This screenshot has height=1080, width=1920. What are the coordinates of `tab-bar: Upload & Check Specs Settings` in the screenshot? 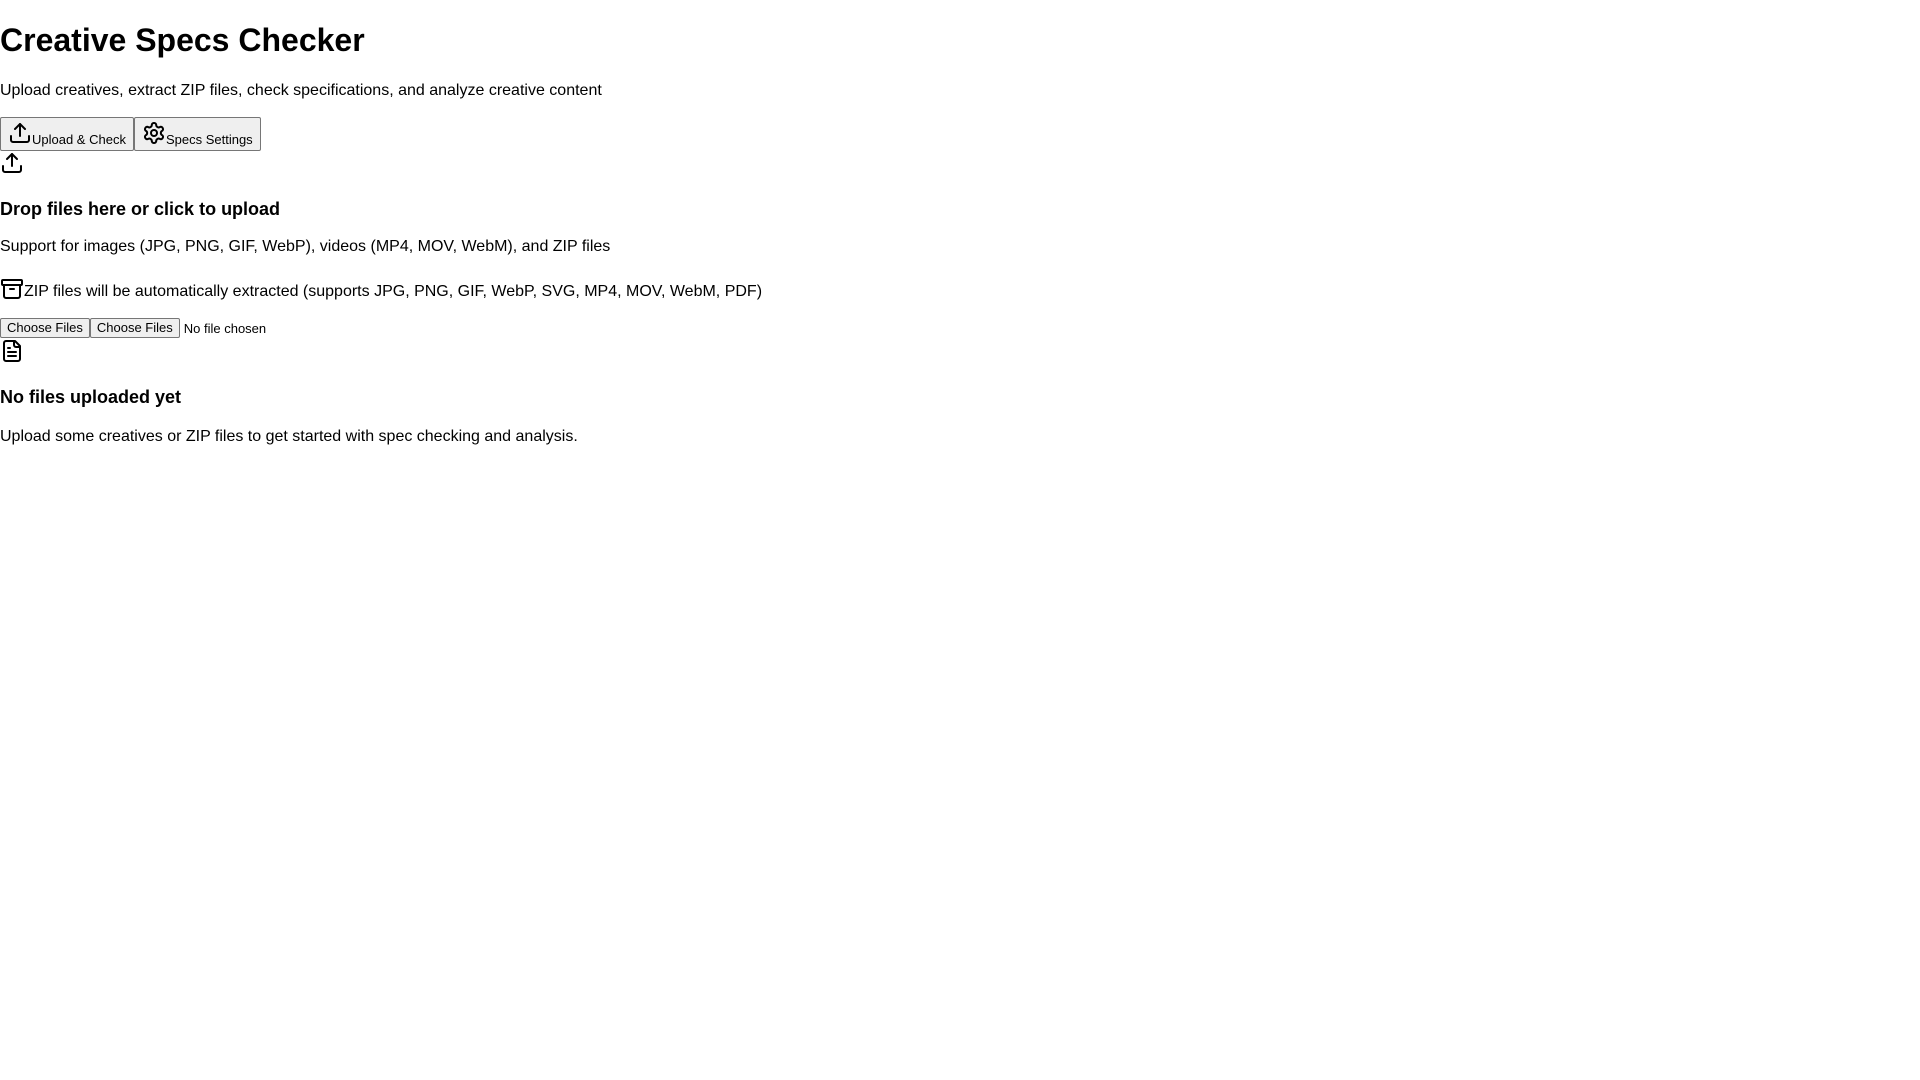 It's located at (130, 134).